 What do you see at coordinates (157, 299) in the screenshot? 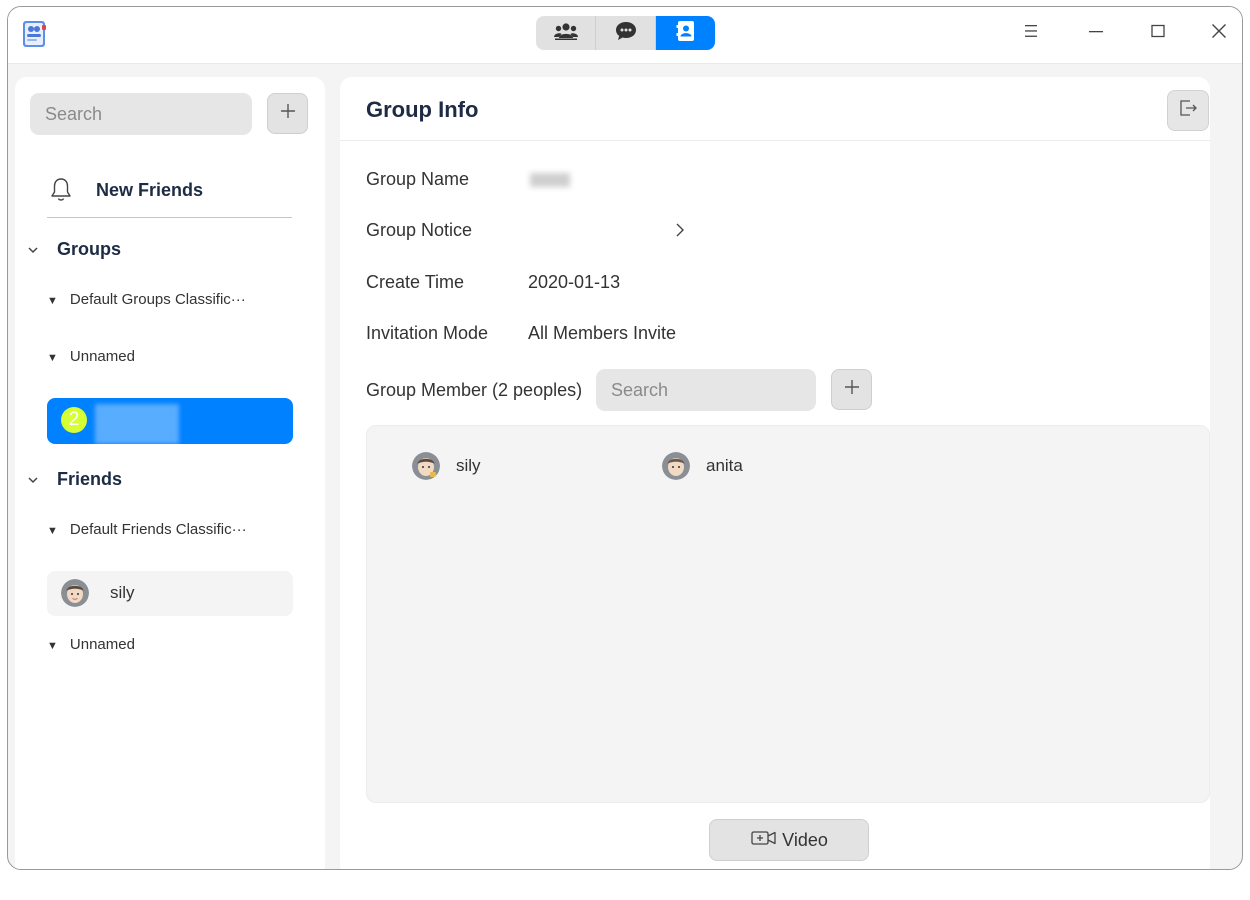
I see `group-category-label: Default Groups Classific···` at bounding box center [157, 299].